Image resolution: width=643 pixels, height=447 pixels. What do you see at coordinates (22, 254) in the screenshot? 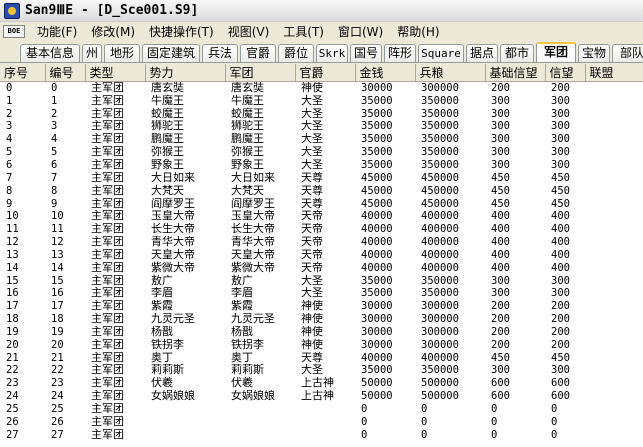
I see `cell-index: 13` at bounding box center [22, 254].